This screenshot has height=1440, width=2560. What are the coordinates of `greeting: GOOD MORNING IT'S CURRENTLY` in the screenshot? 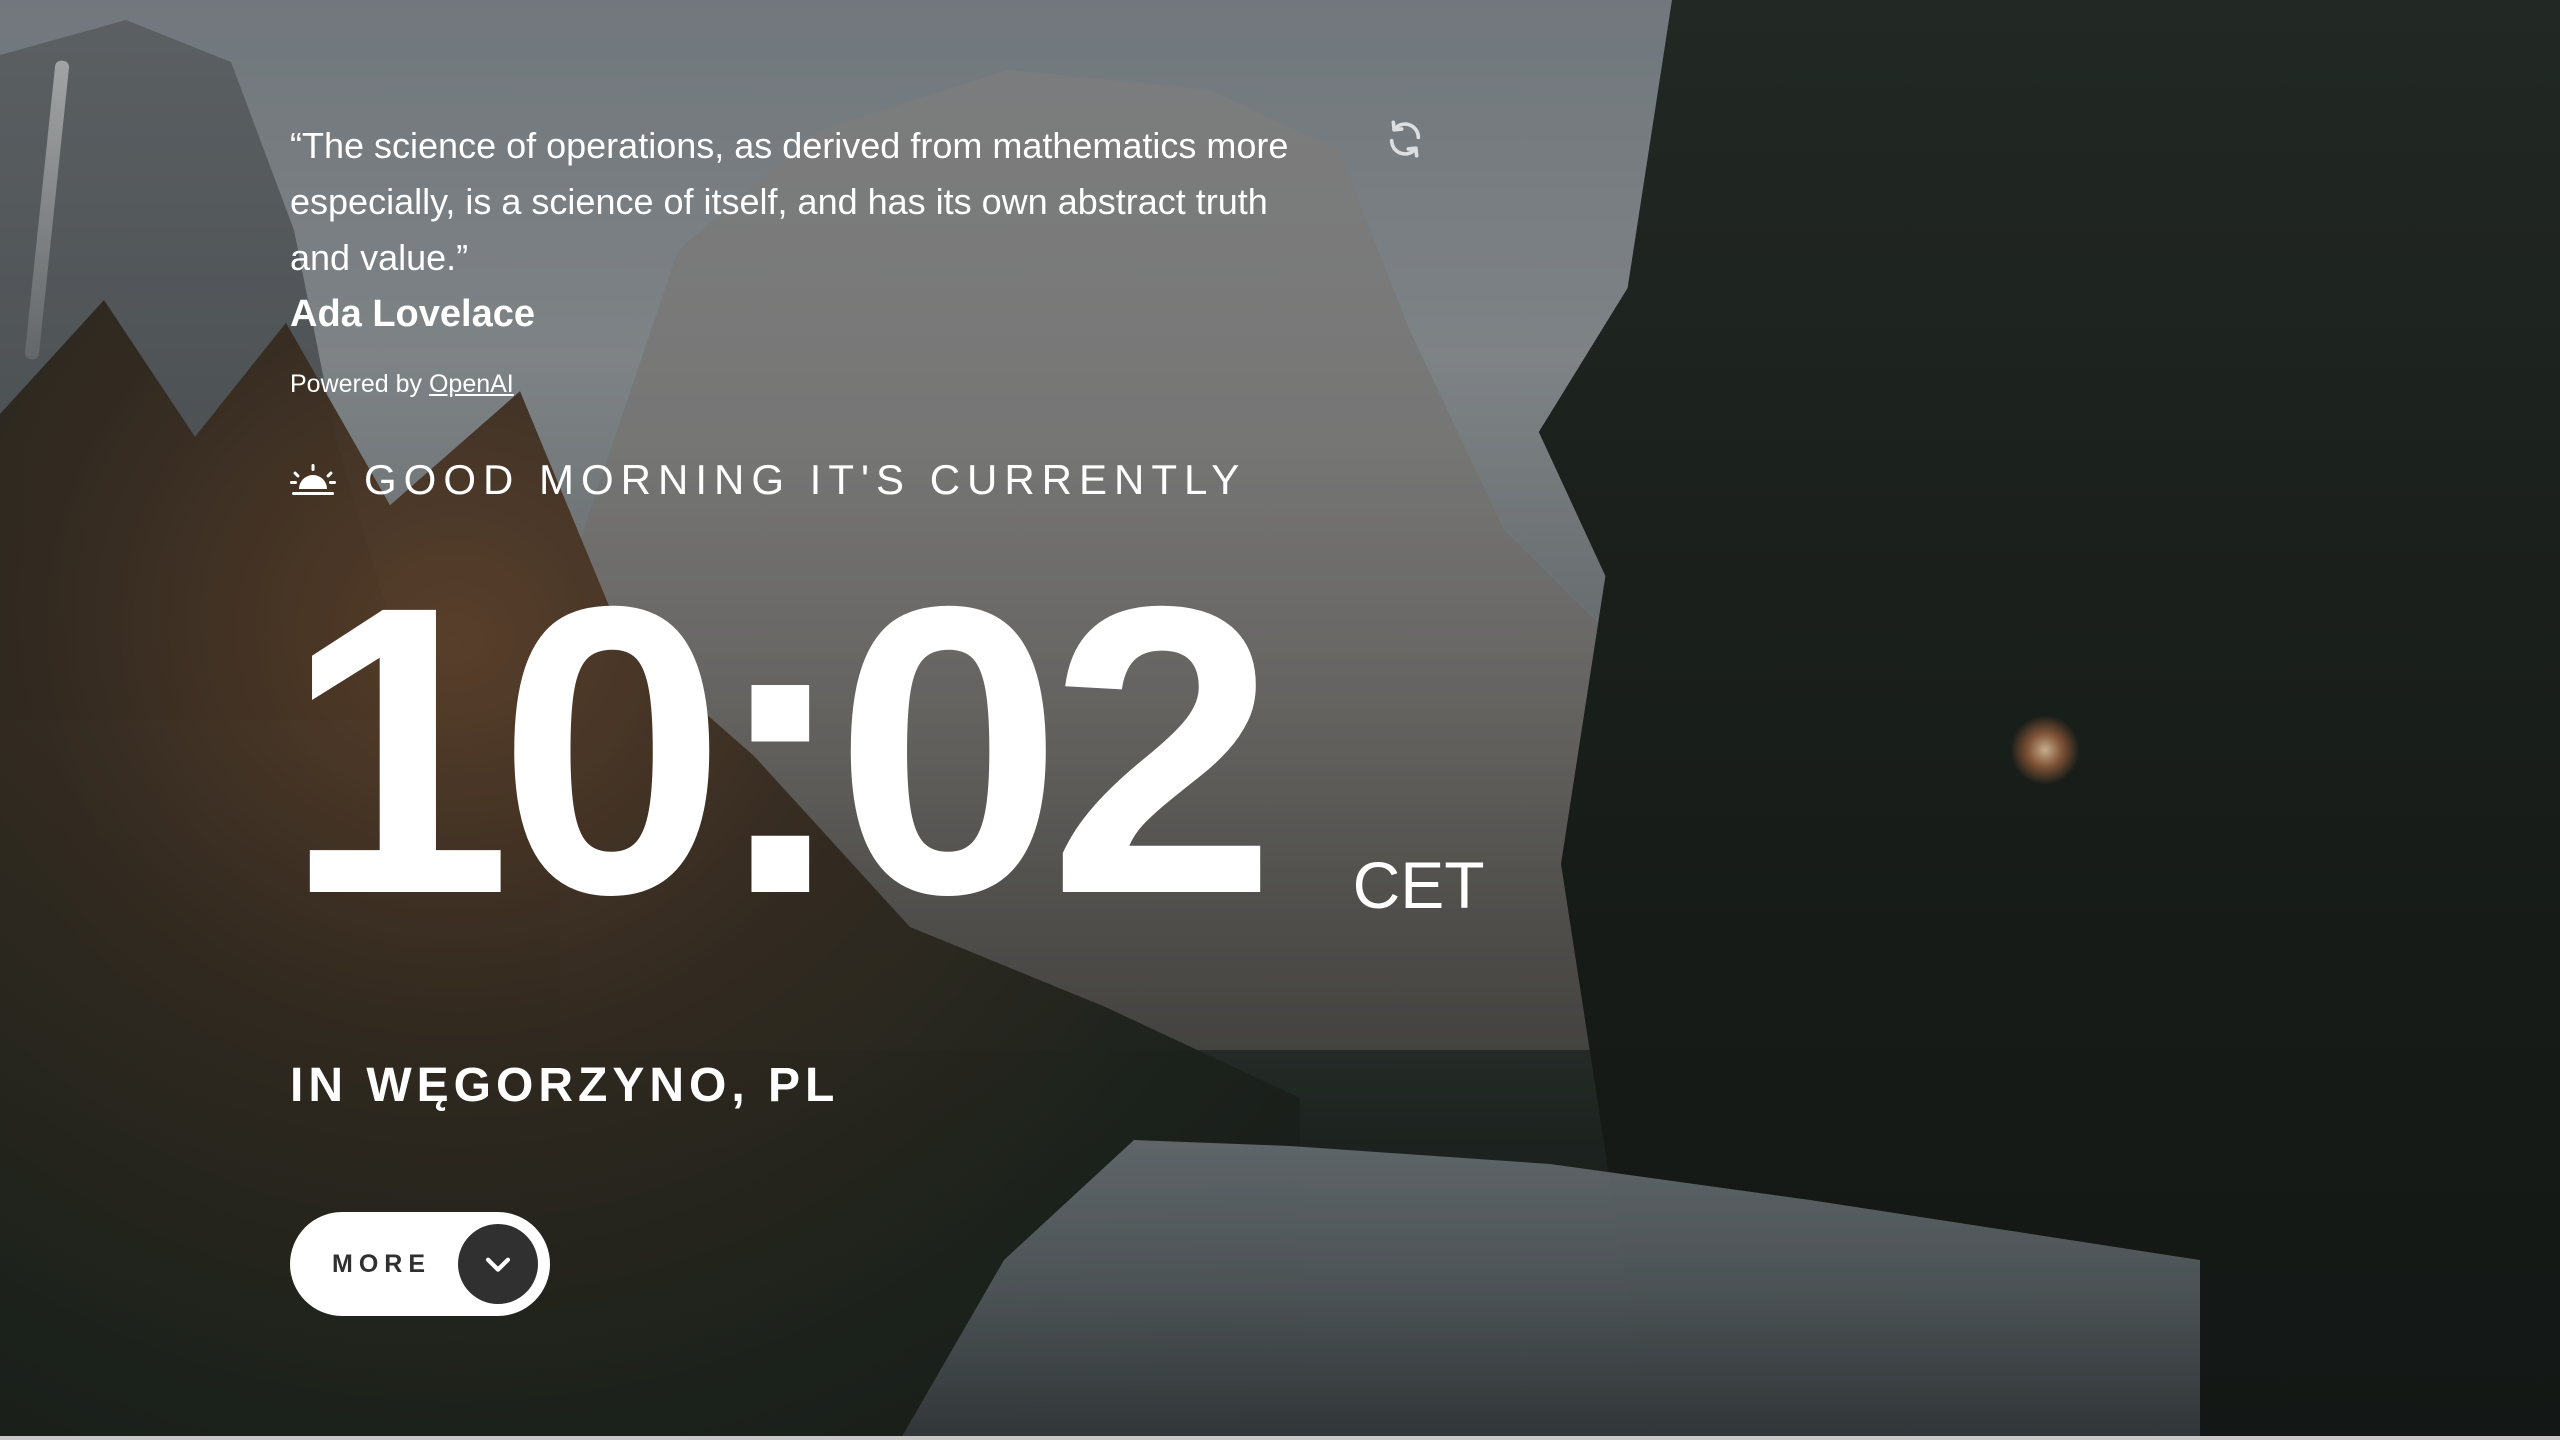 It's located at (768, 480).